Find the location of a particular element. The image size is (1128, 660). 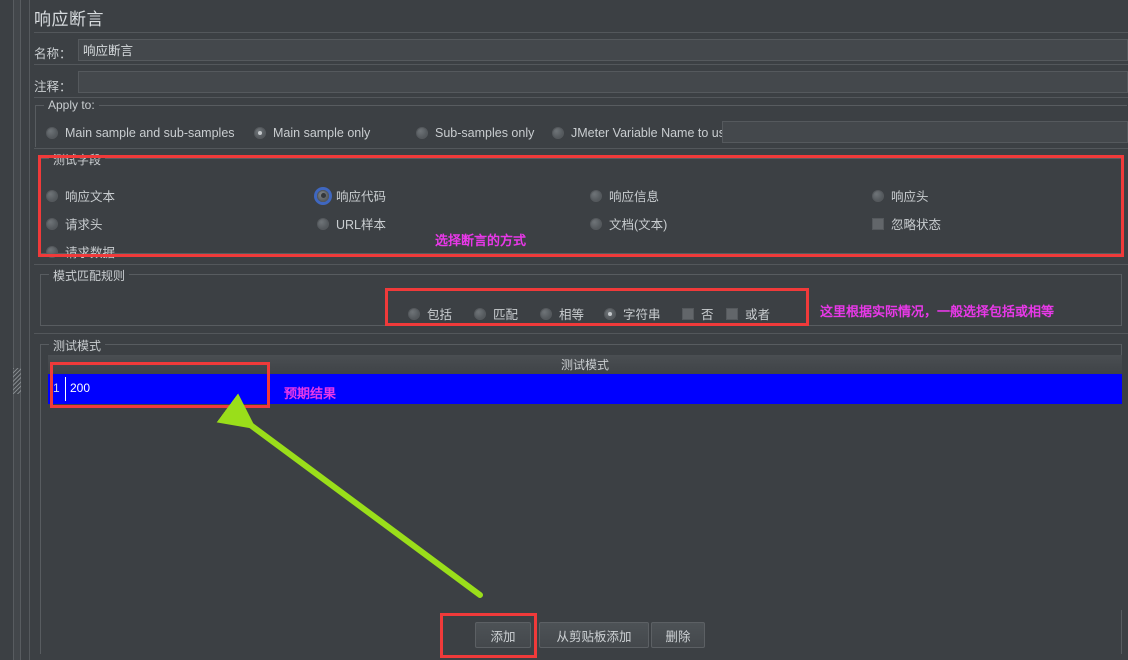

option-label: 响应代码 is located at coordinates (361, 197).